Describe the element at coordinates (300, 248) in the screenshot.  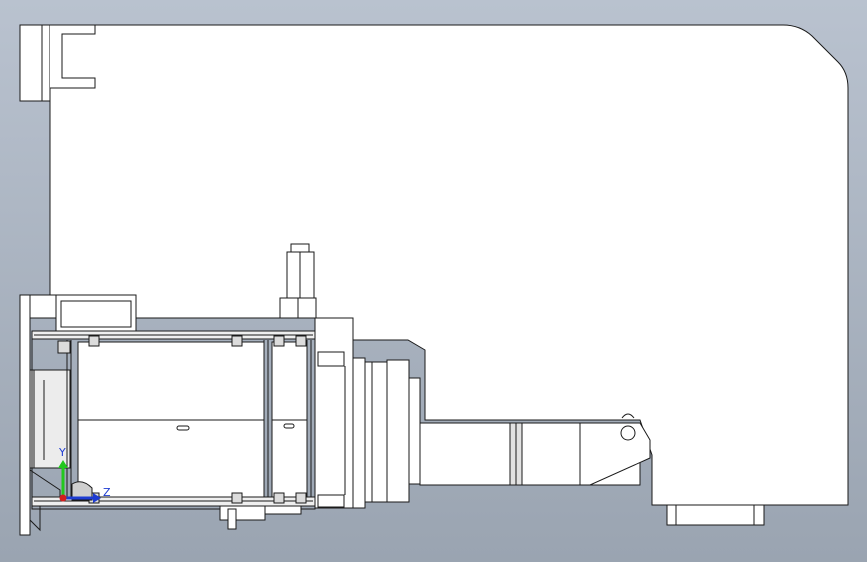
I see `motor-top-cap` at that location.